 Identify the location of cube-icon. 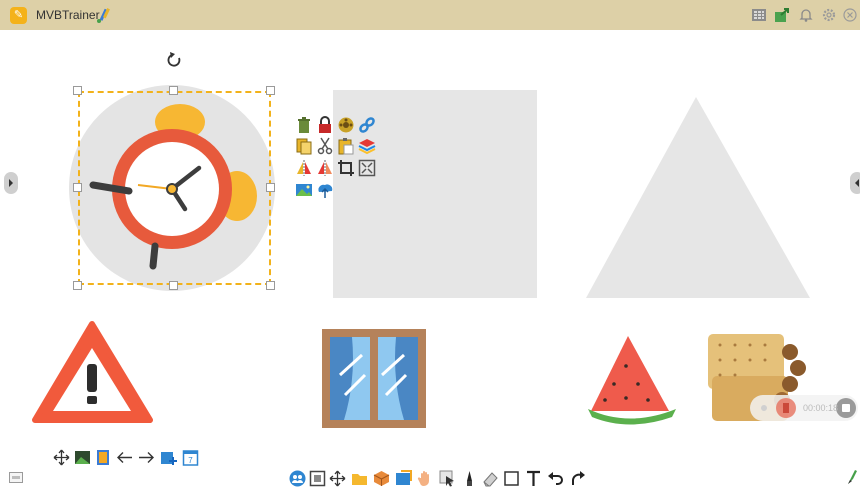
(403, 478).